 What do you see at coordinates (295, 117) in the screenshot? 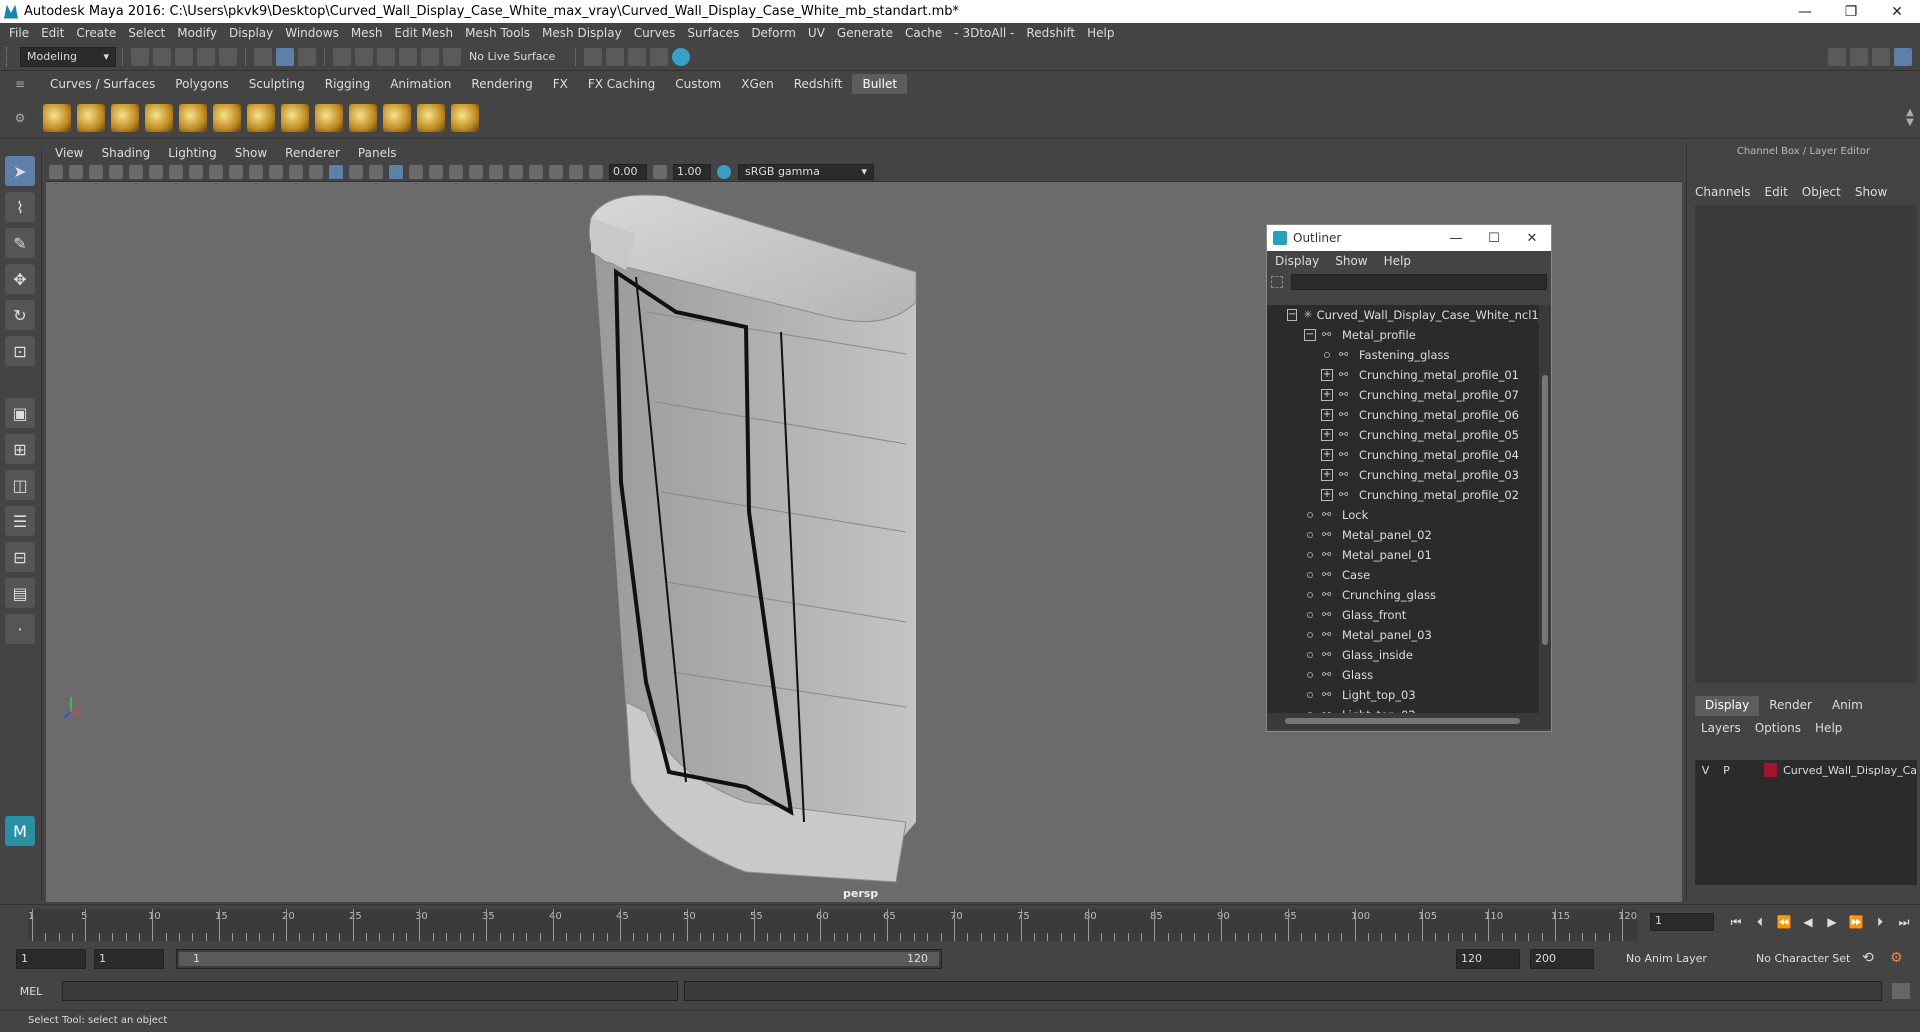
I see `bullet-spring-icon` at bounding box center [295, 117].